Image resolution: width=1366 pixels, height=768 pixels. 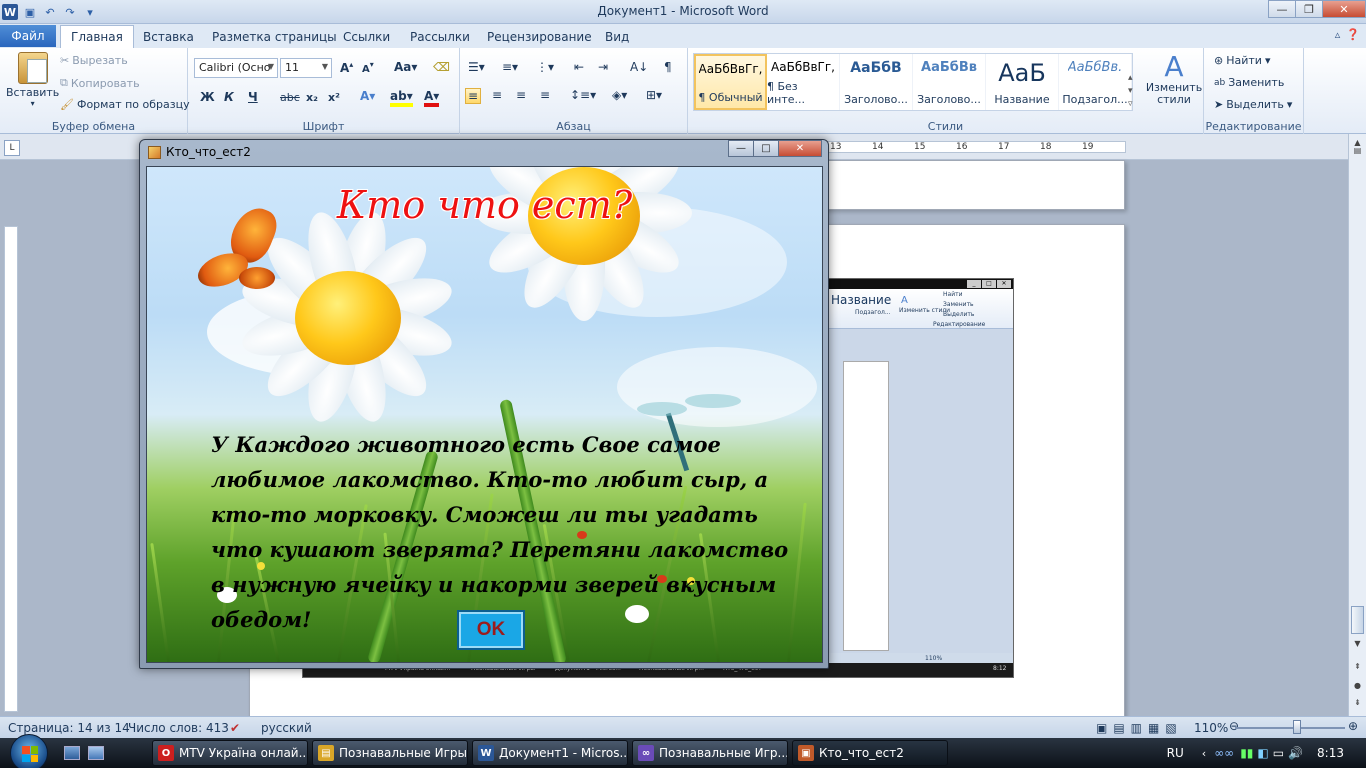 I want to click on borders-icon: ⊞▾, so click(x=654, y=95).